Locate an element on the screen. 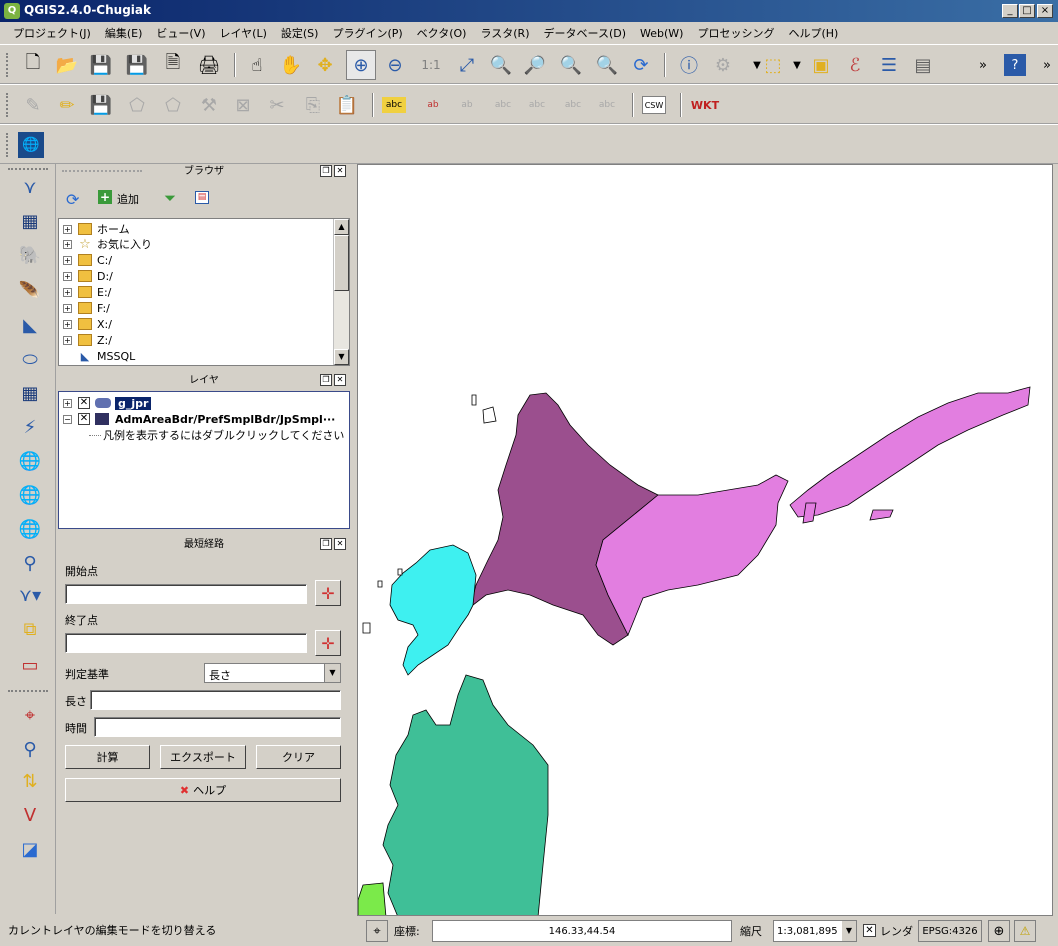  crs-button: EPSG:4326 is located at coordinates (950, 931).